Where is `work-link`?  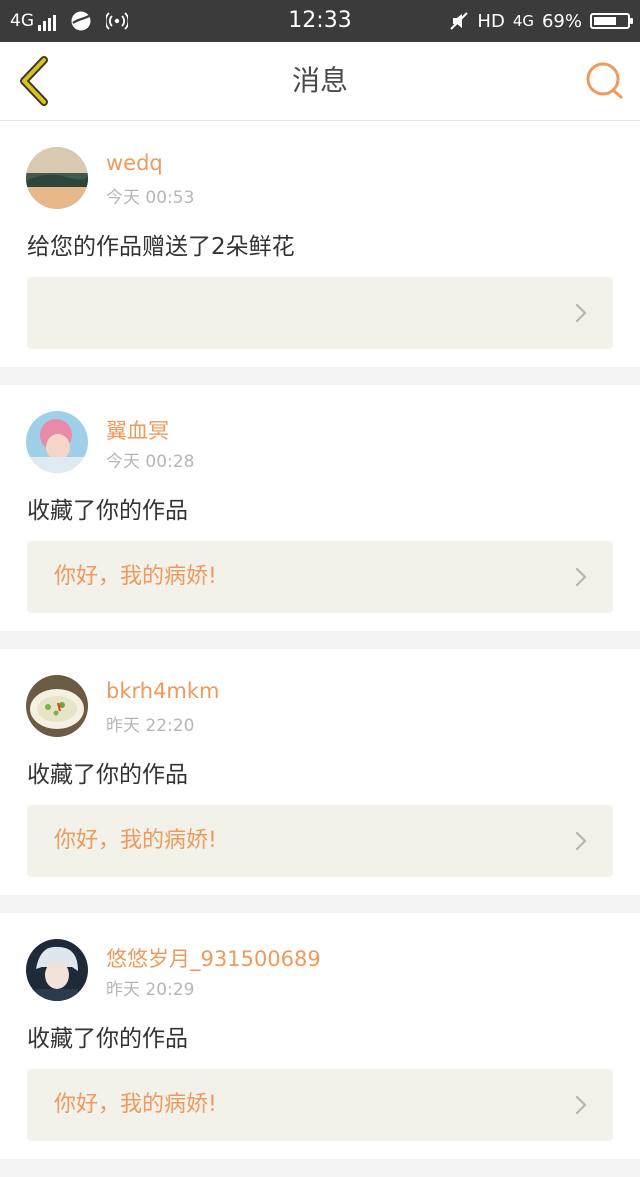
work-link is located at coordinates (320, 313).